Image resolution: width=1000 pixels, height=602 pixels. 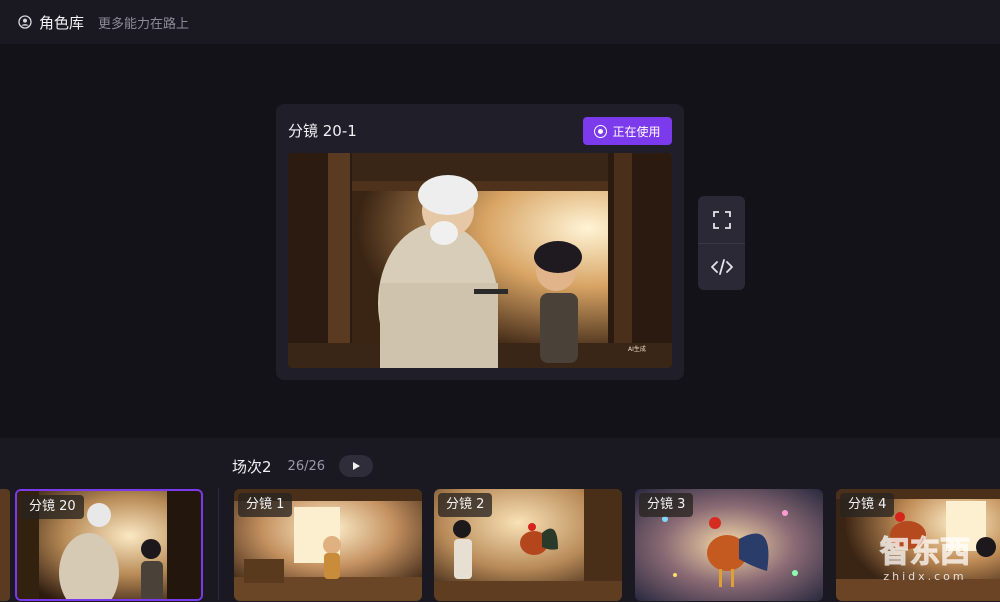 I want to click on play-button, so click(x=356, y=466).